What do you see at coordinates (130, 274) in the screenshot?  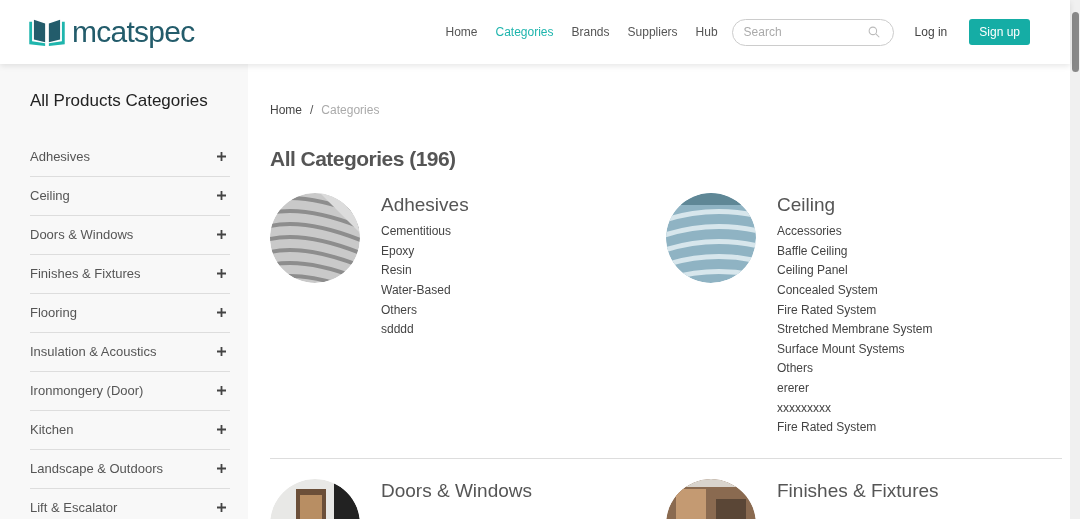 I see `sidebar-item: Finishes & Fixtures` at bounding box center [130, 274].